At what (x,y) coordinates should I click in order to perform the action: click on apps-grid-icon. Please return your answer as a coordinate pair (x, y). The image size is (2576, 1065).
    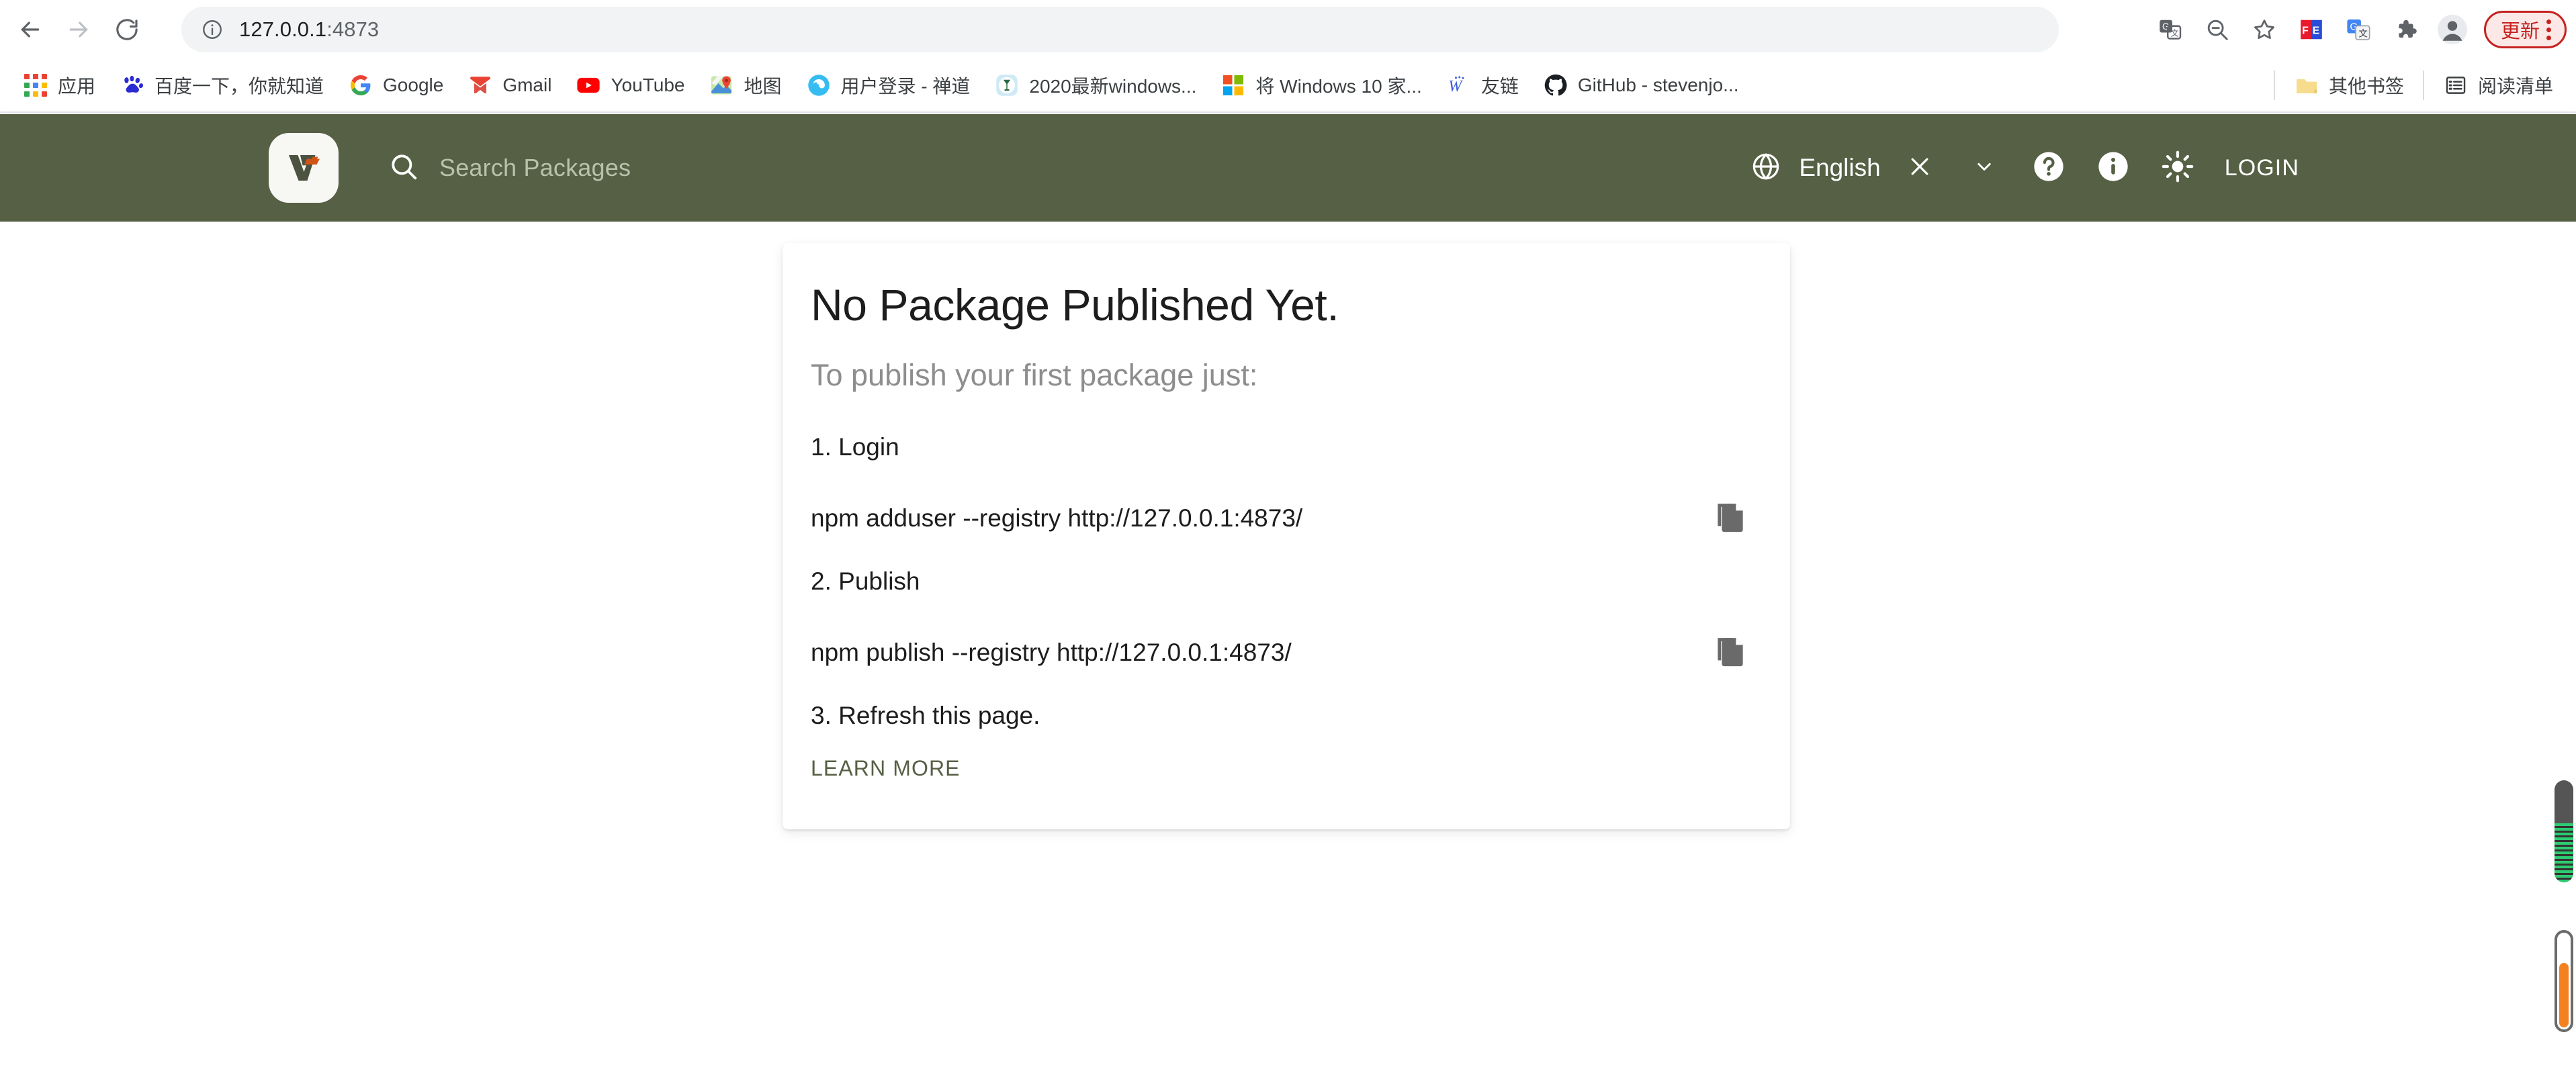
    Looking at the image, I should click on (35, 85).